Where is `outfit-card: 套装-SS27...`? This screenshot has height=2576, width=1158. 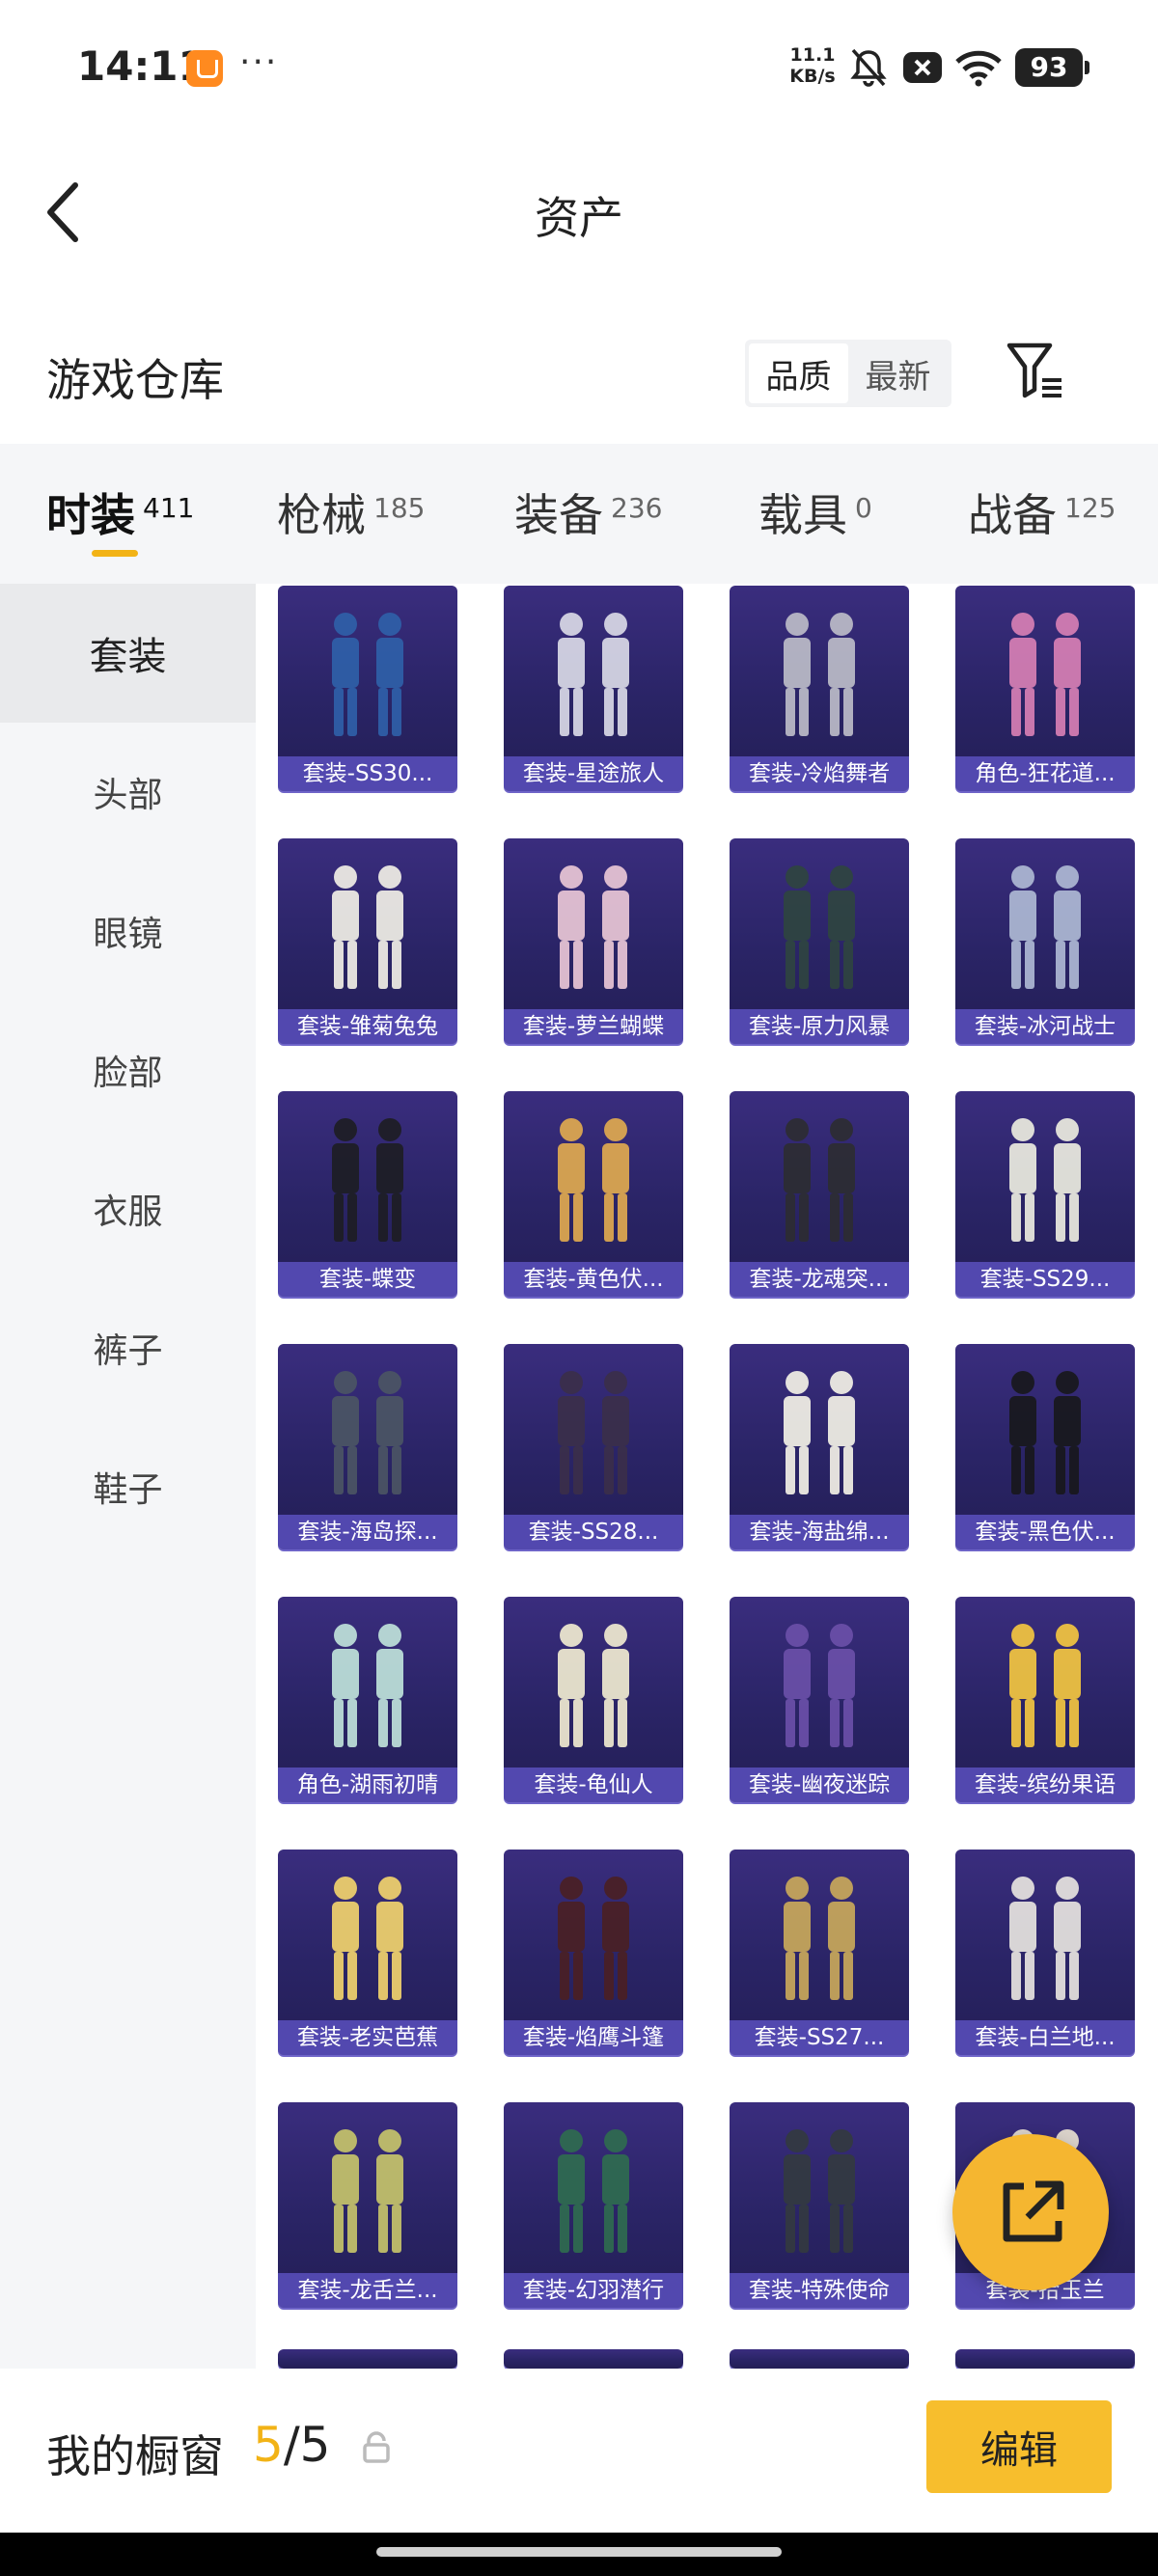 outfit-card: 套装-SS27... is located at coordinates (819, 1953).